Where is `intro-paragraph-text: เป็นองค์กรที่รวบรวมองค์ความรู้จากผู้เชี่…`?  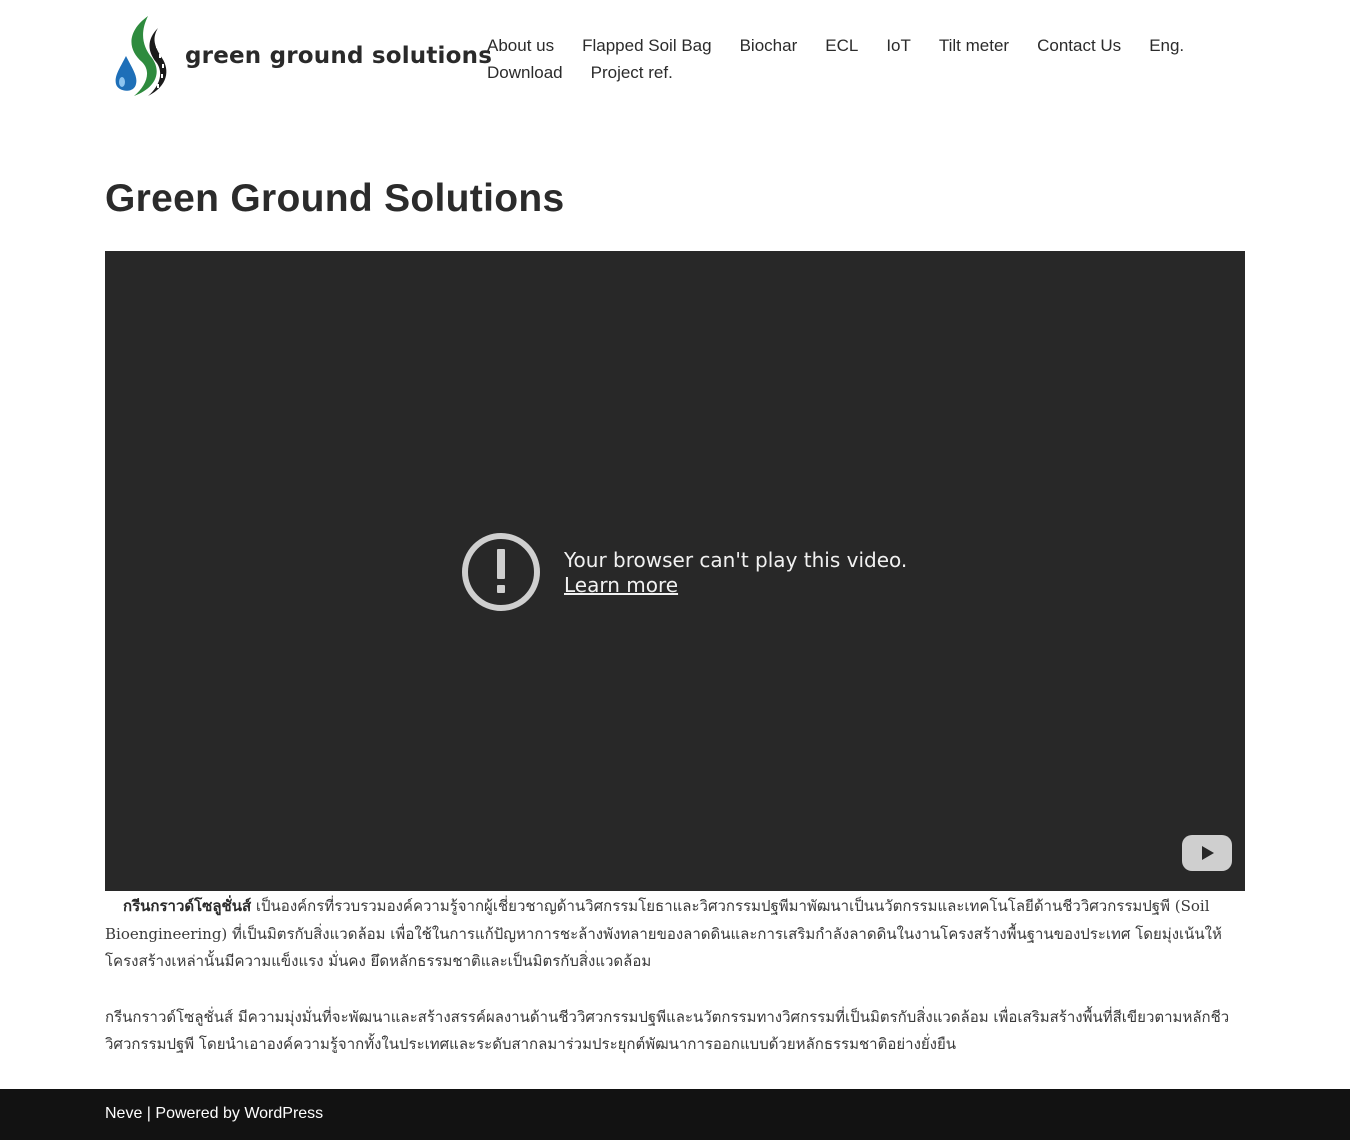
intro-paragraph-text: เป็นองค์กรที่รวบรวมองค์ความรู้จากผู้เชี่… is located at coordinates (663, 933).